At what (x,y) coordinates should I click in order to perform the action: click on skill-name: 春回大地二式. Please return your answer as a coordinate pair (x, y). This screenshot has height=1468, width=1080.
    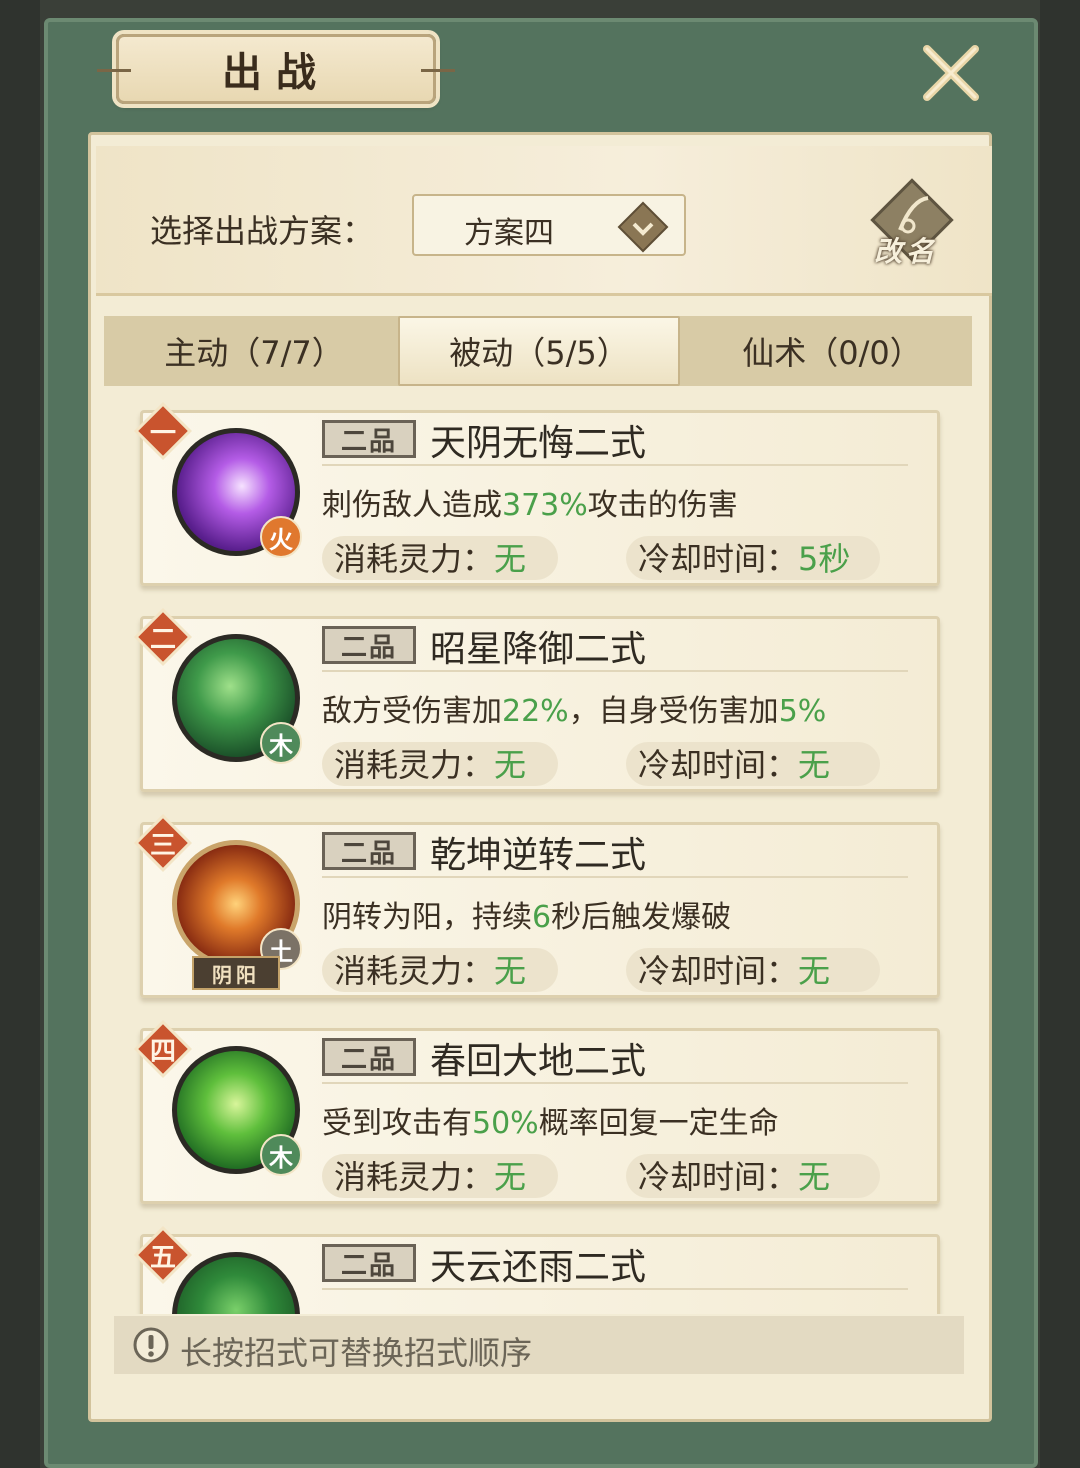
    Looking at the image, I should click on (538, 1061).